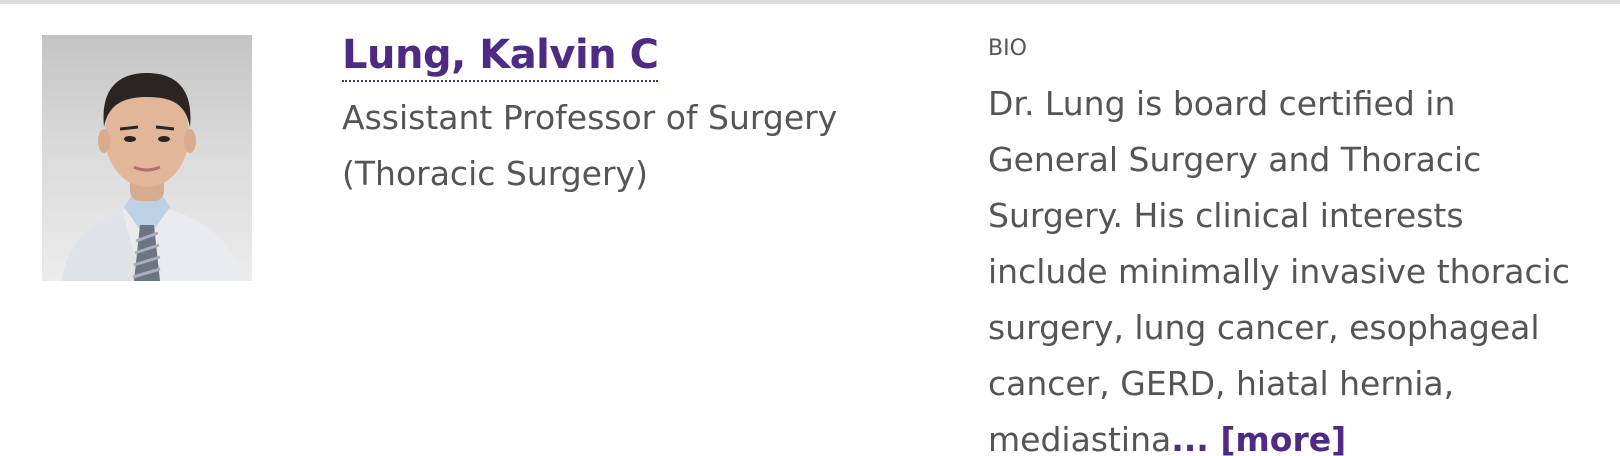  Describe the element at coordinates (495, 173) in the screenshot. I see `profile-title-line2: (Thoracic Surgery)` at that location.